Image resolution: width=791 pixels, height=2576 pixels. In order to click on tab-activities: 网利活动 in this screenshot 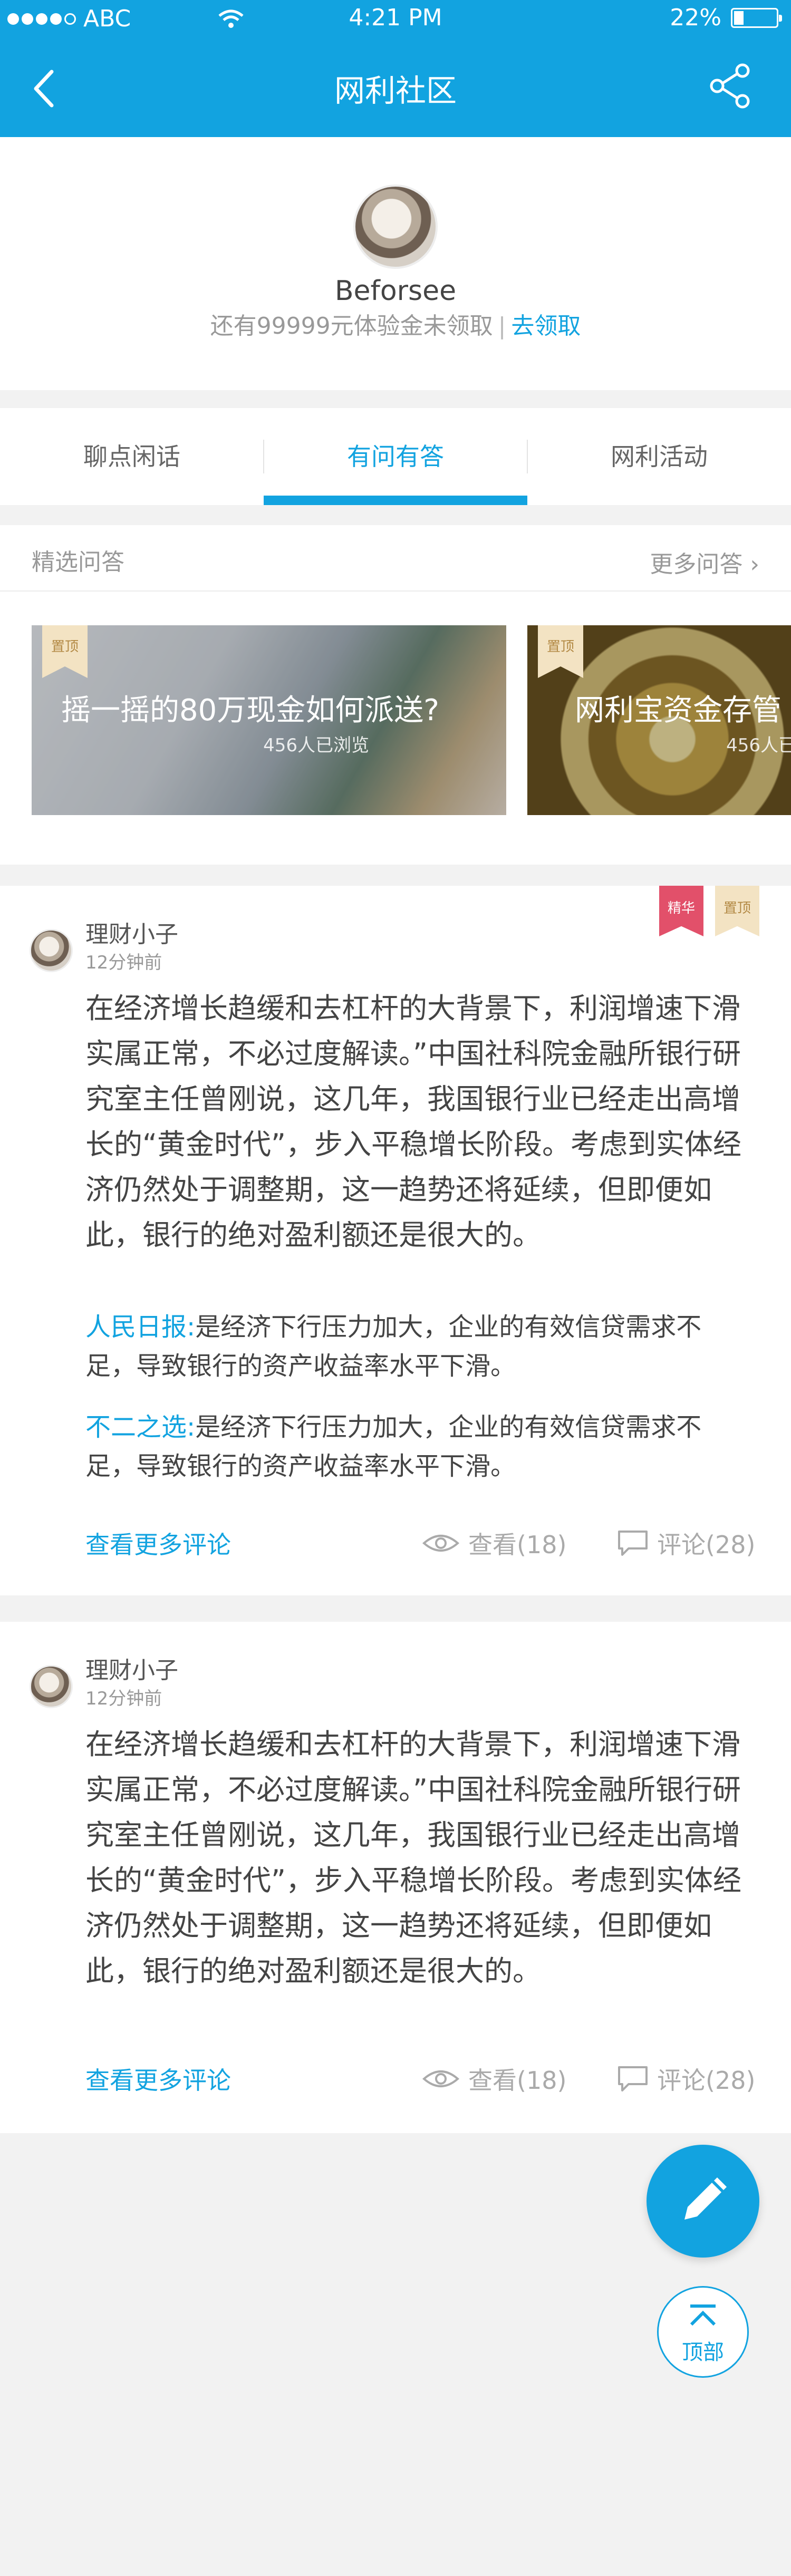, I will do `click(659, 456)`.